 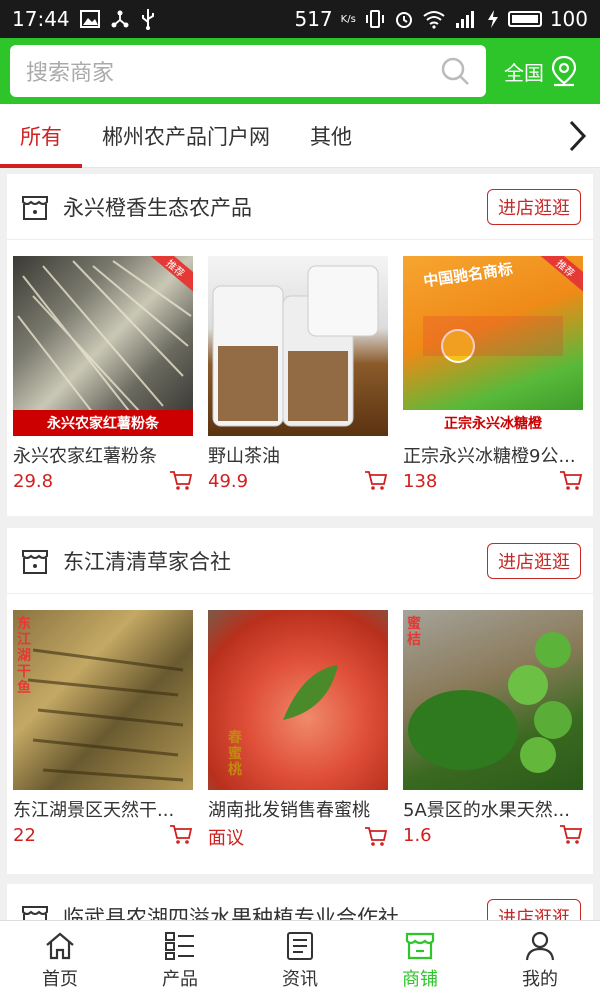 I want to click on nav-label: 资讯, so click(x=300, y=979).